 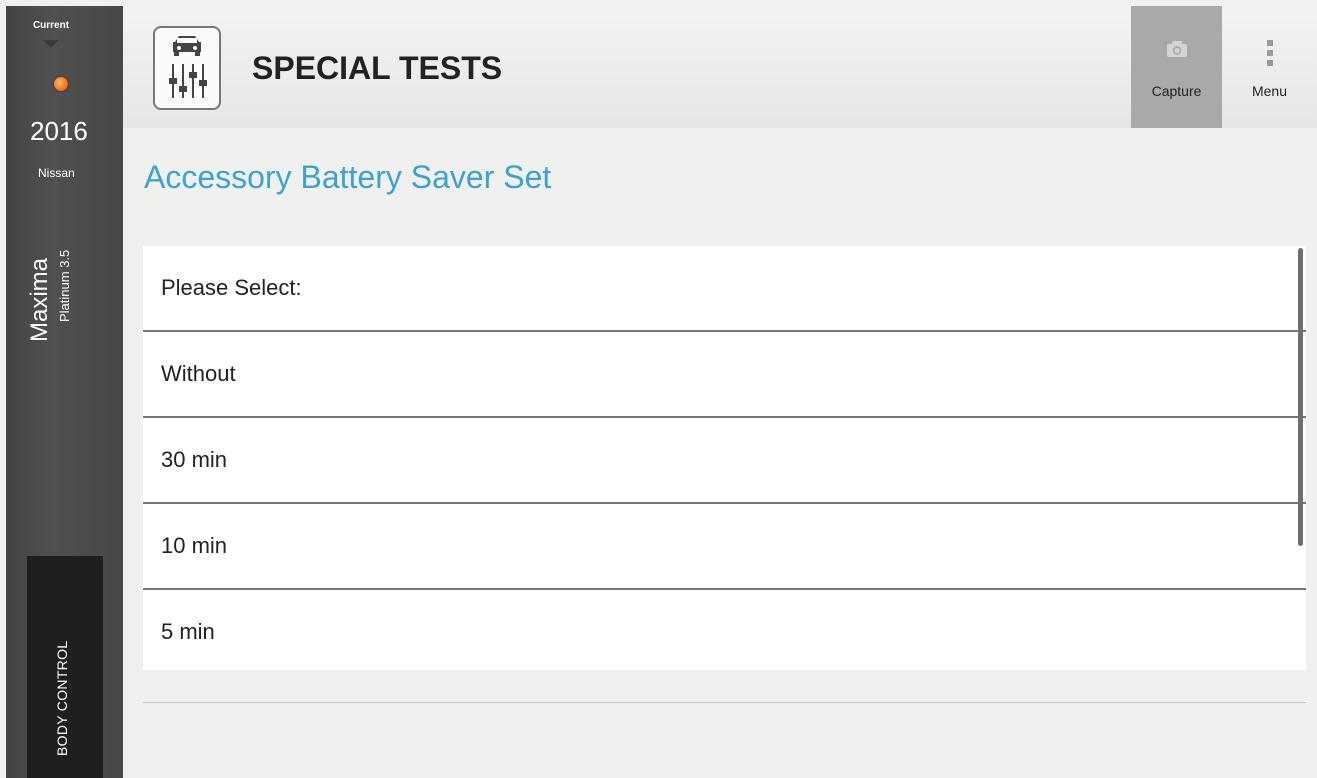 What do you see at coordinates (1300, 397) in the screenshot?
I see `list-scrollbar` at bounding box center [1300, 397].